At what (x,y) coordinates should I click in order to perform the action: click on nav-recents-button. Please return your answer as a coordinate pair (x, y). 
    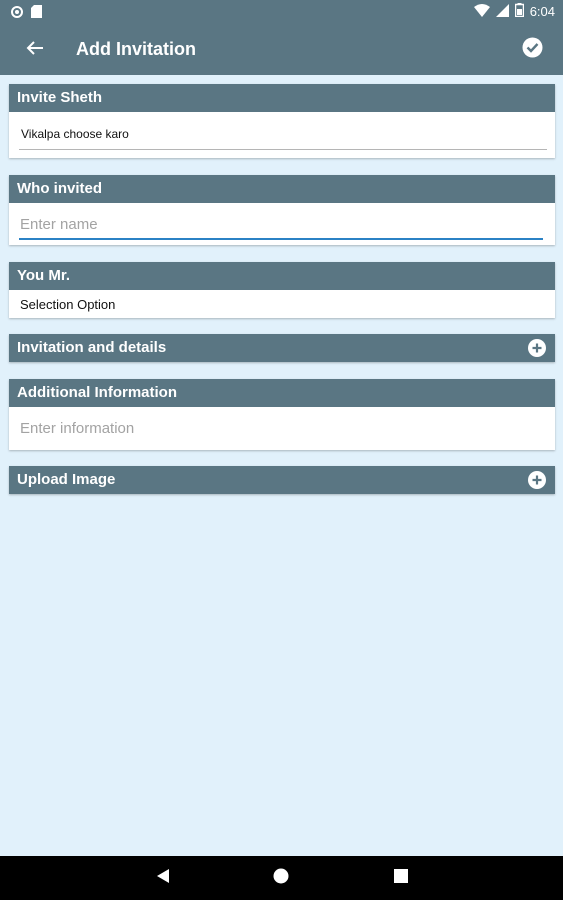
    Looking at the image, I should click on (401, 878).